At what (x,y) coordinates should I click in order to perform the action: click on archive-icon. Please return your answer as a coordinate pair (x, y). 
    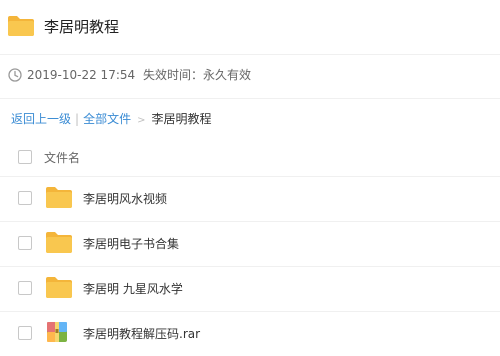
    Looking at the image, I should click on (57, 334).